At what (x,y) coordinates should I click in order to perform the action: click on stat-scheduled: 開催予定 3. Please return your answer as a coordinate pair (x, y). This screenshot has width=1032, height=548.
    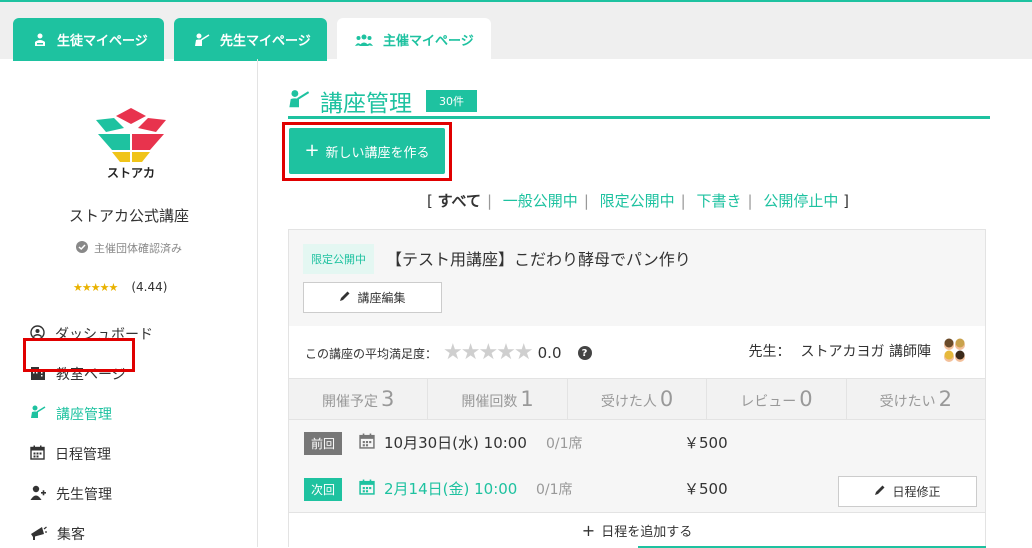
    Looking at the image, I should click on (359, 399).